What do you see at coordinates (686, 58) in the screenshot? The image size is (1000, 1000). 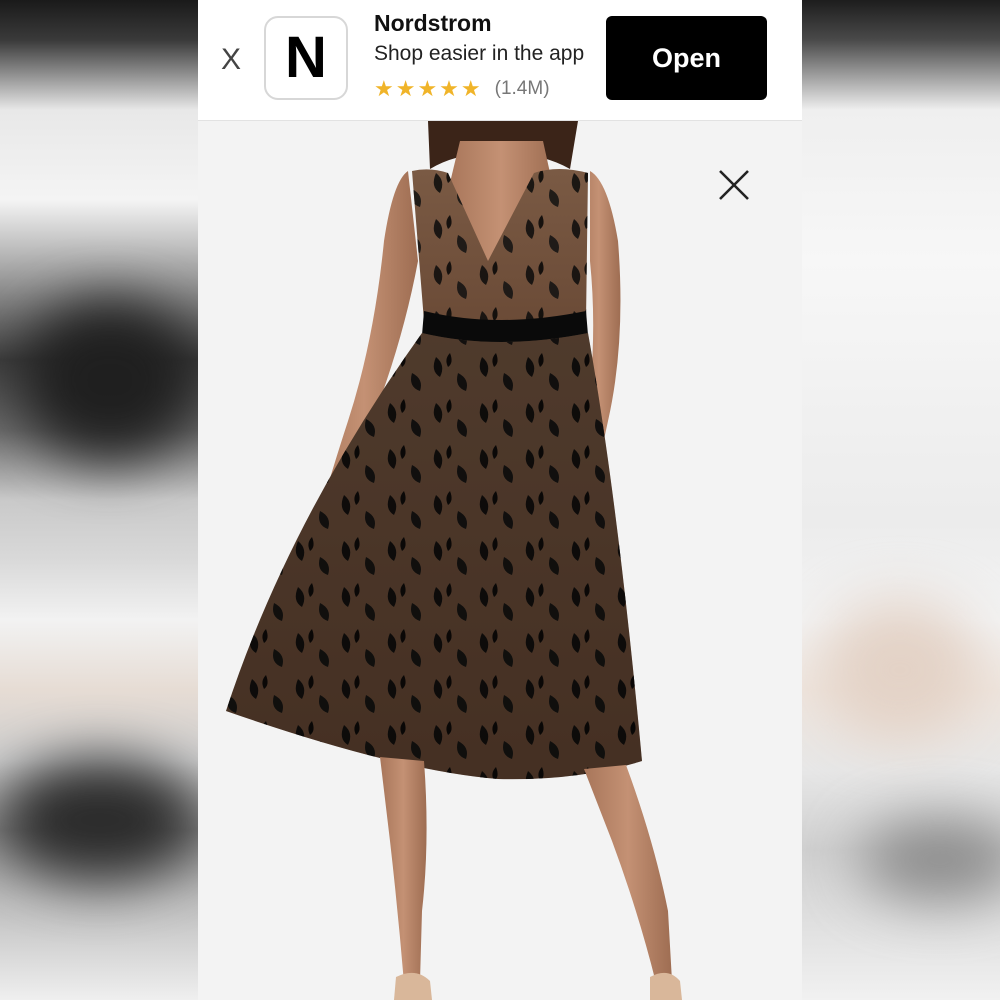 I see `open-app-button: Open` at bounding box center [686, 58].